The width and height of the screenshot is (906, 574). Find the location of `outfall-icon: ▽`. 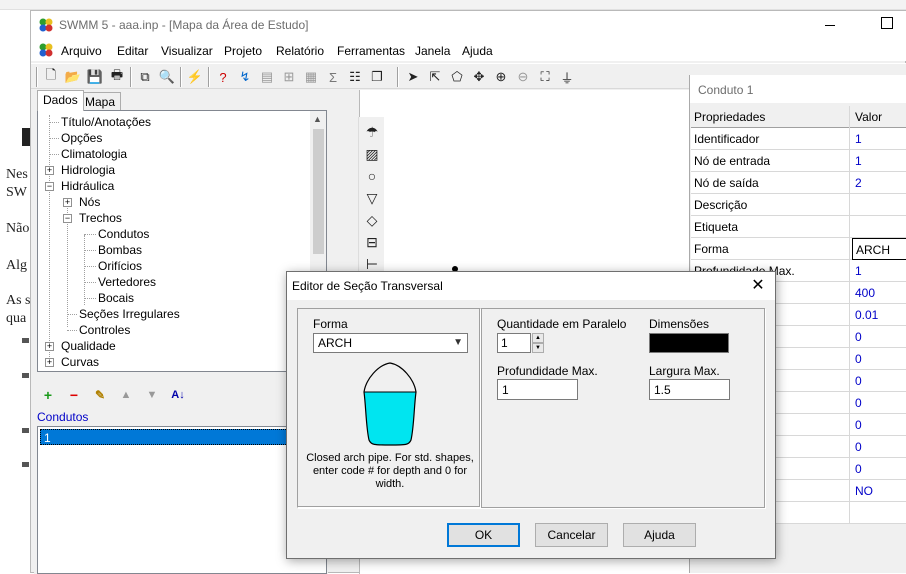

outfall-icon: ▽ is located at coordinates (372, 198).